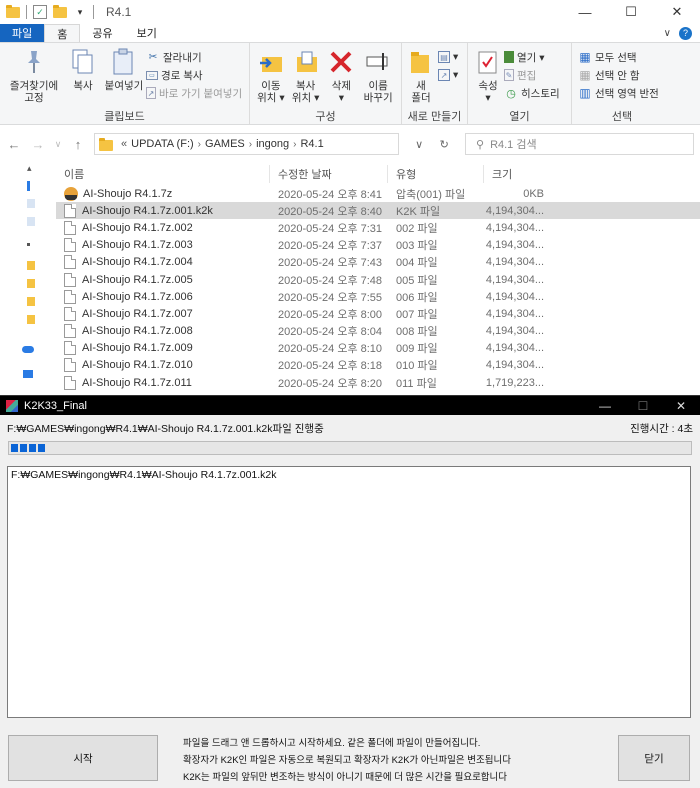 The image size is (700, 788). I want to click on k2k-minimize-button: —, so click(605, 406).